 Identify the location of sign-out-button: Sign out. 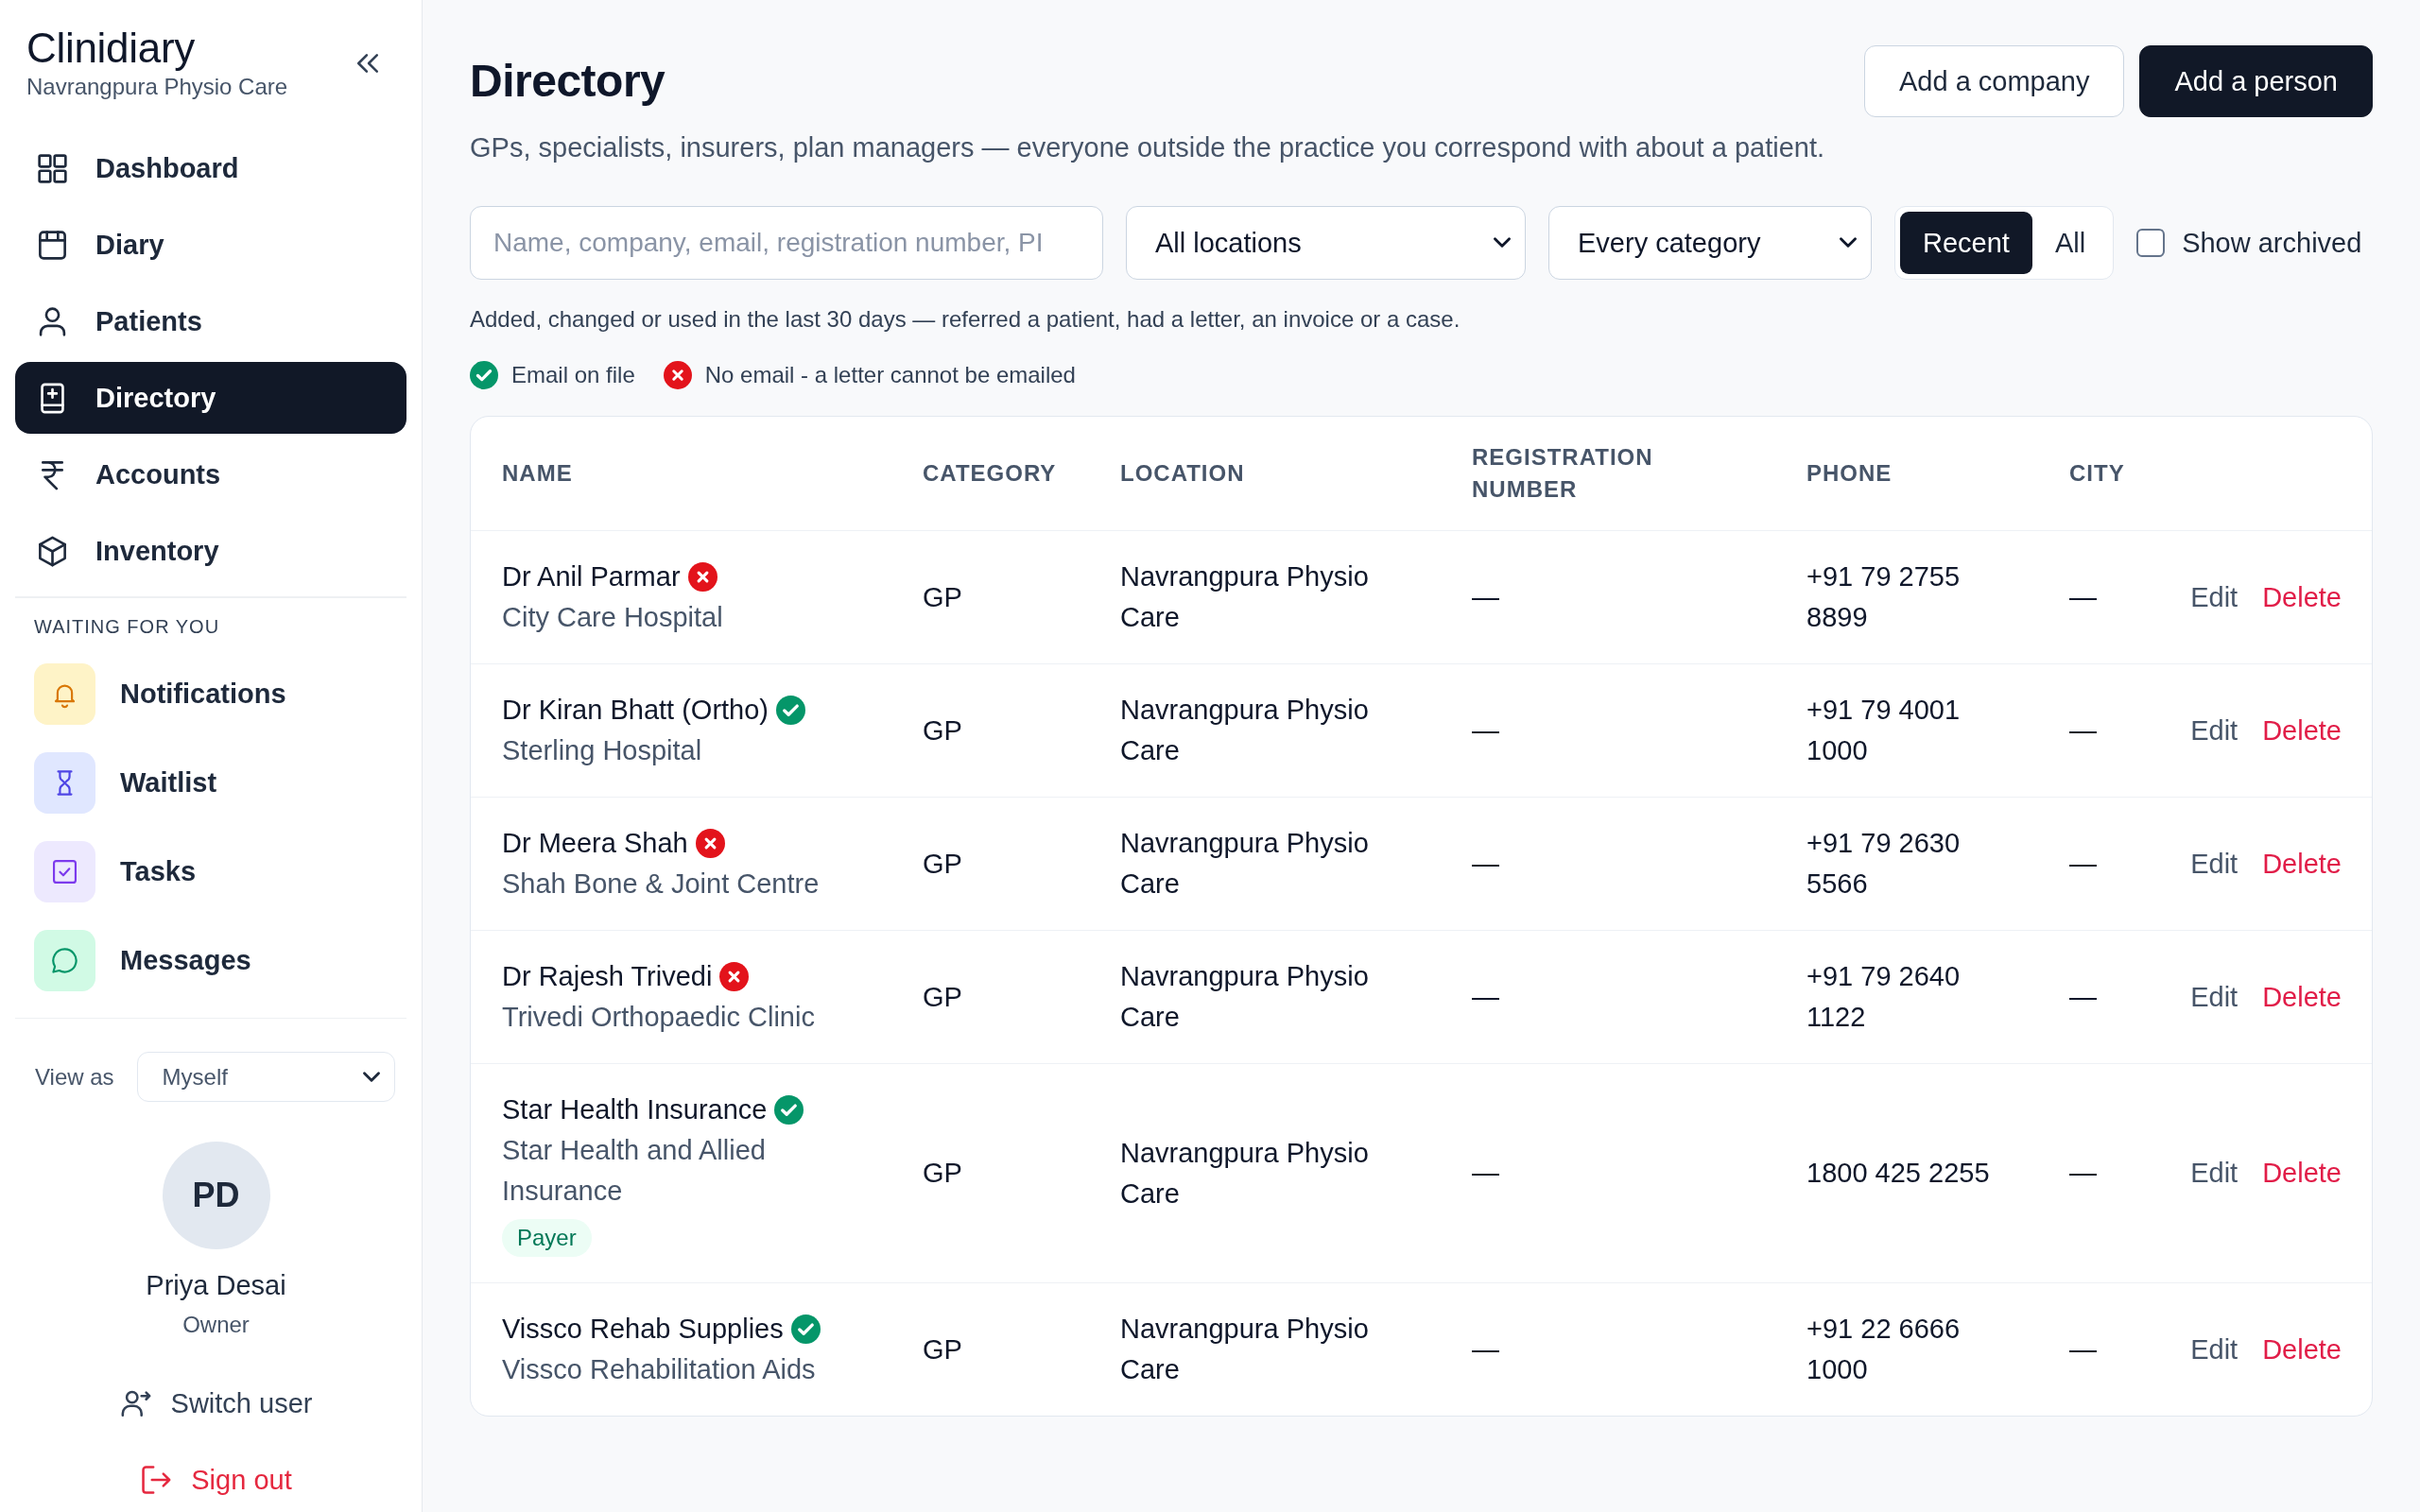
(216, 1480).